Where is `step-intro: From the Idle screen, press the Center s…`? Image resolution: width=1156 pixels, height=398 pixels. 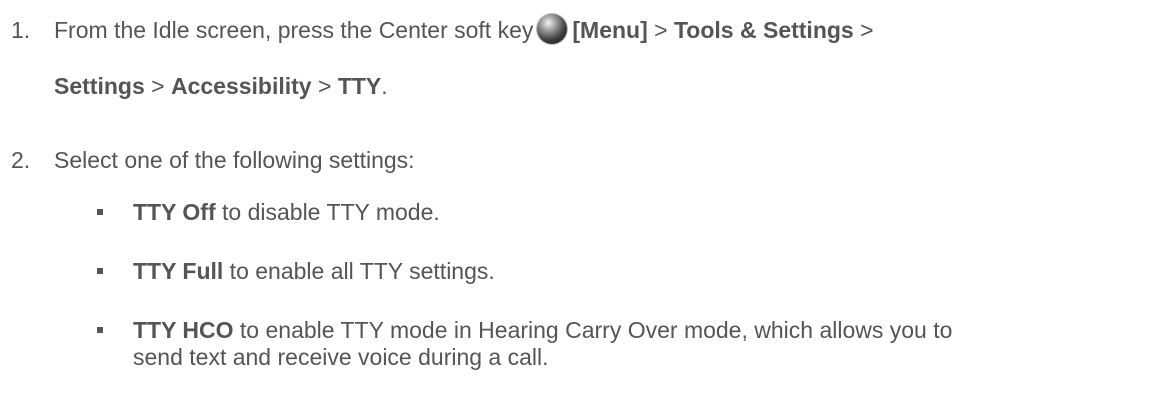
step-intro: From the Idle screen, press the Center s… is located at coordinates (294, 30).